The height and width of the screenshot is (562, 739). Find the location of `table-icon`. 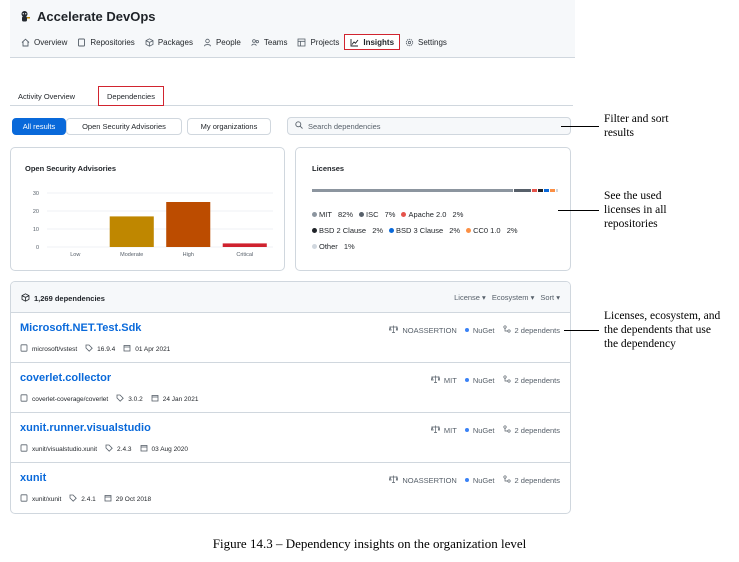

table-icon is located at coordinates (301, 42).